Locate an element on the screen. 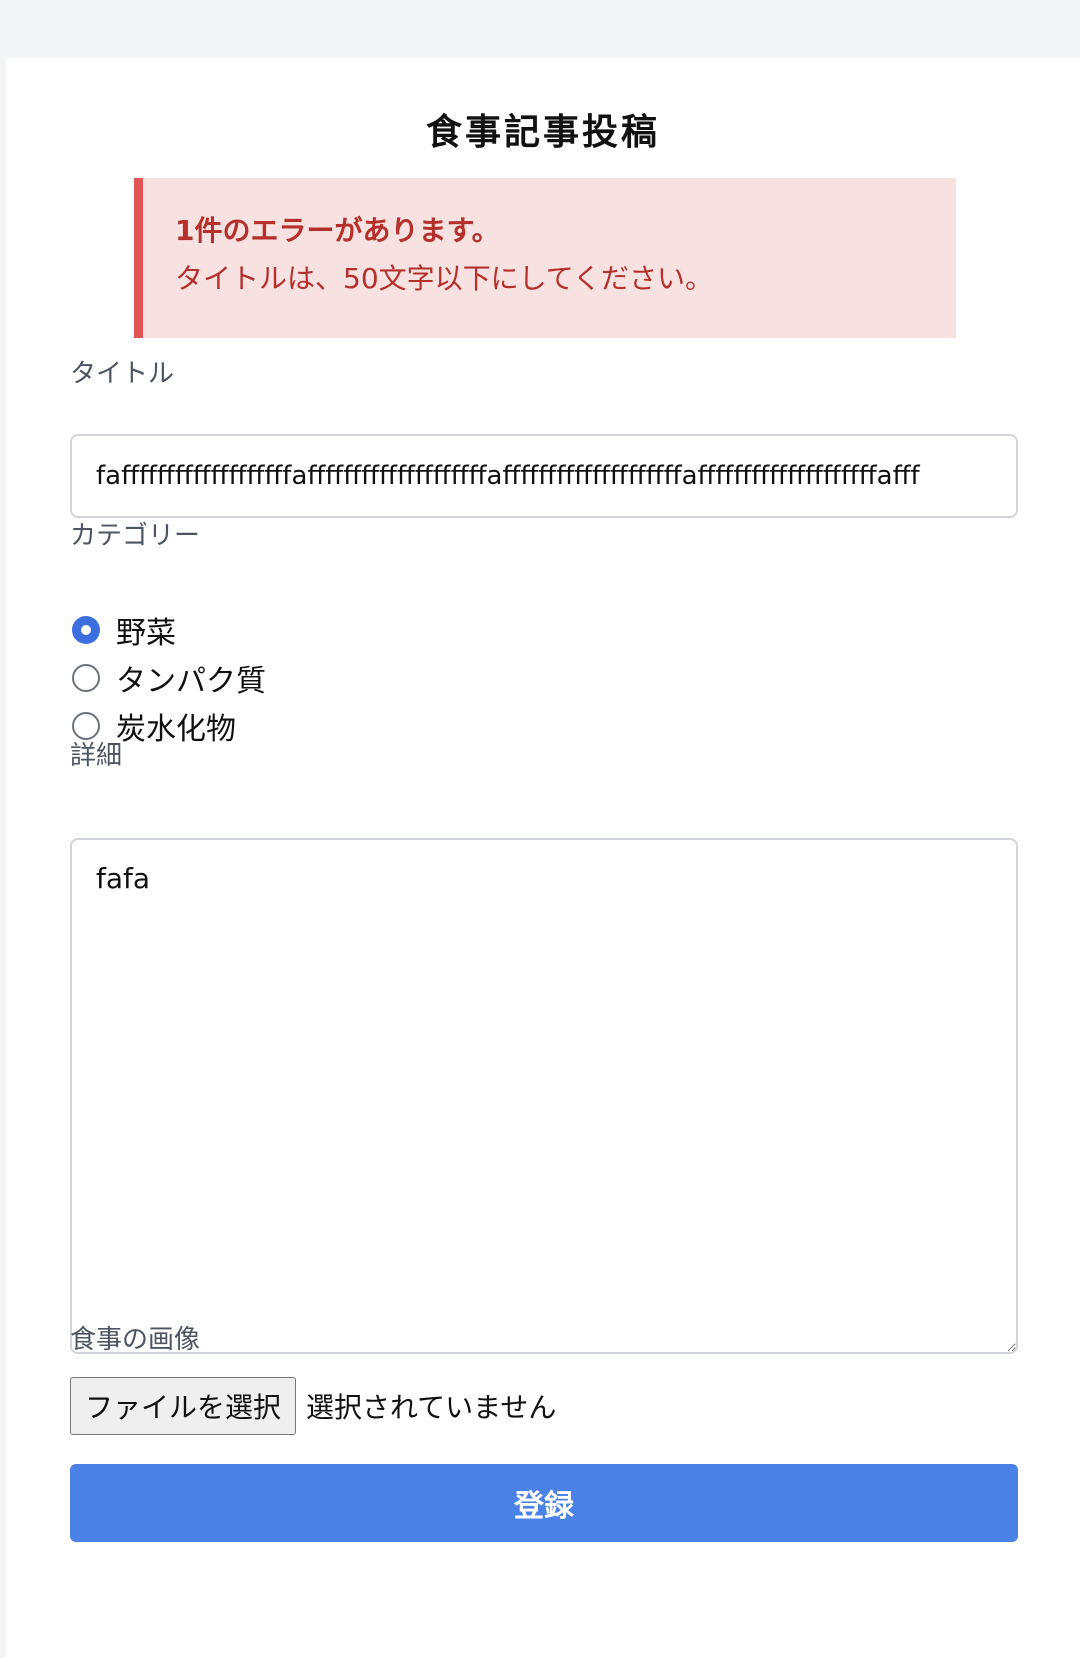 Image resolution: width=1080 pixels, height=1658 pixels. image-label: 食事の画像 is located at coordinates (135, 1340).